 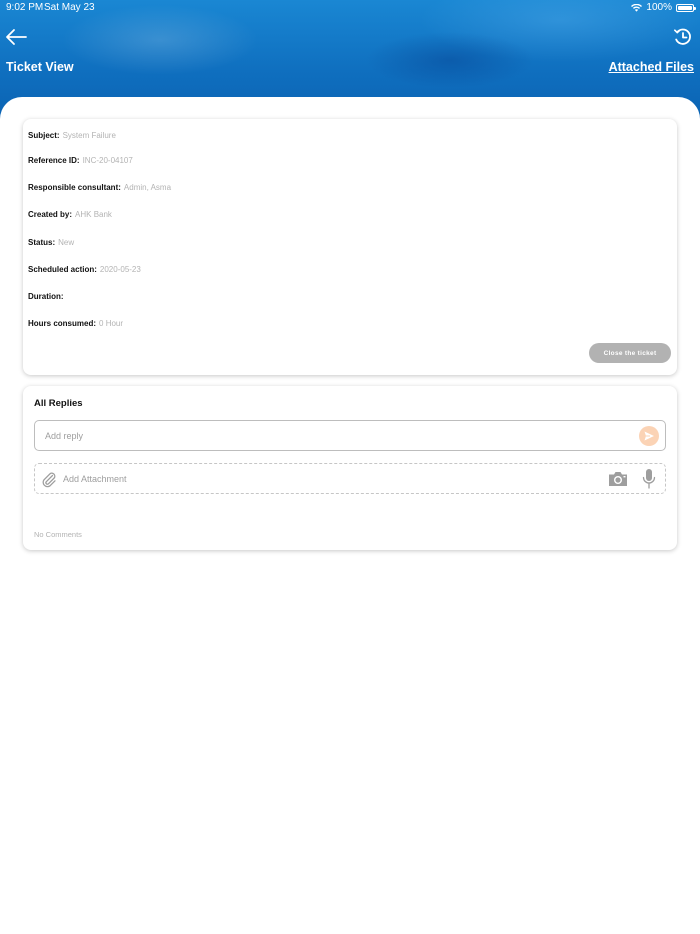 I want to click on battery-percent: 100%, so click(x=659, y=7).